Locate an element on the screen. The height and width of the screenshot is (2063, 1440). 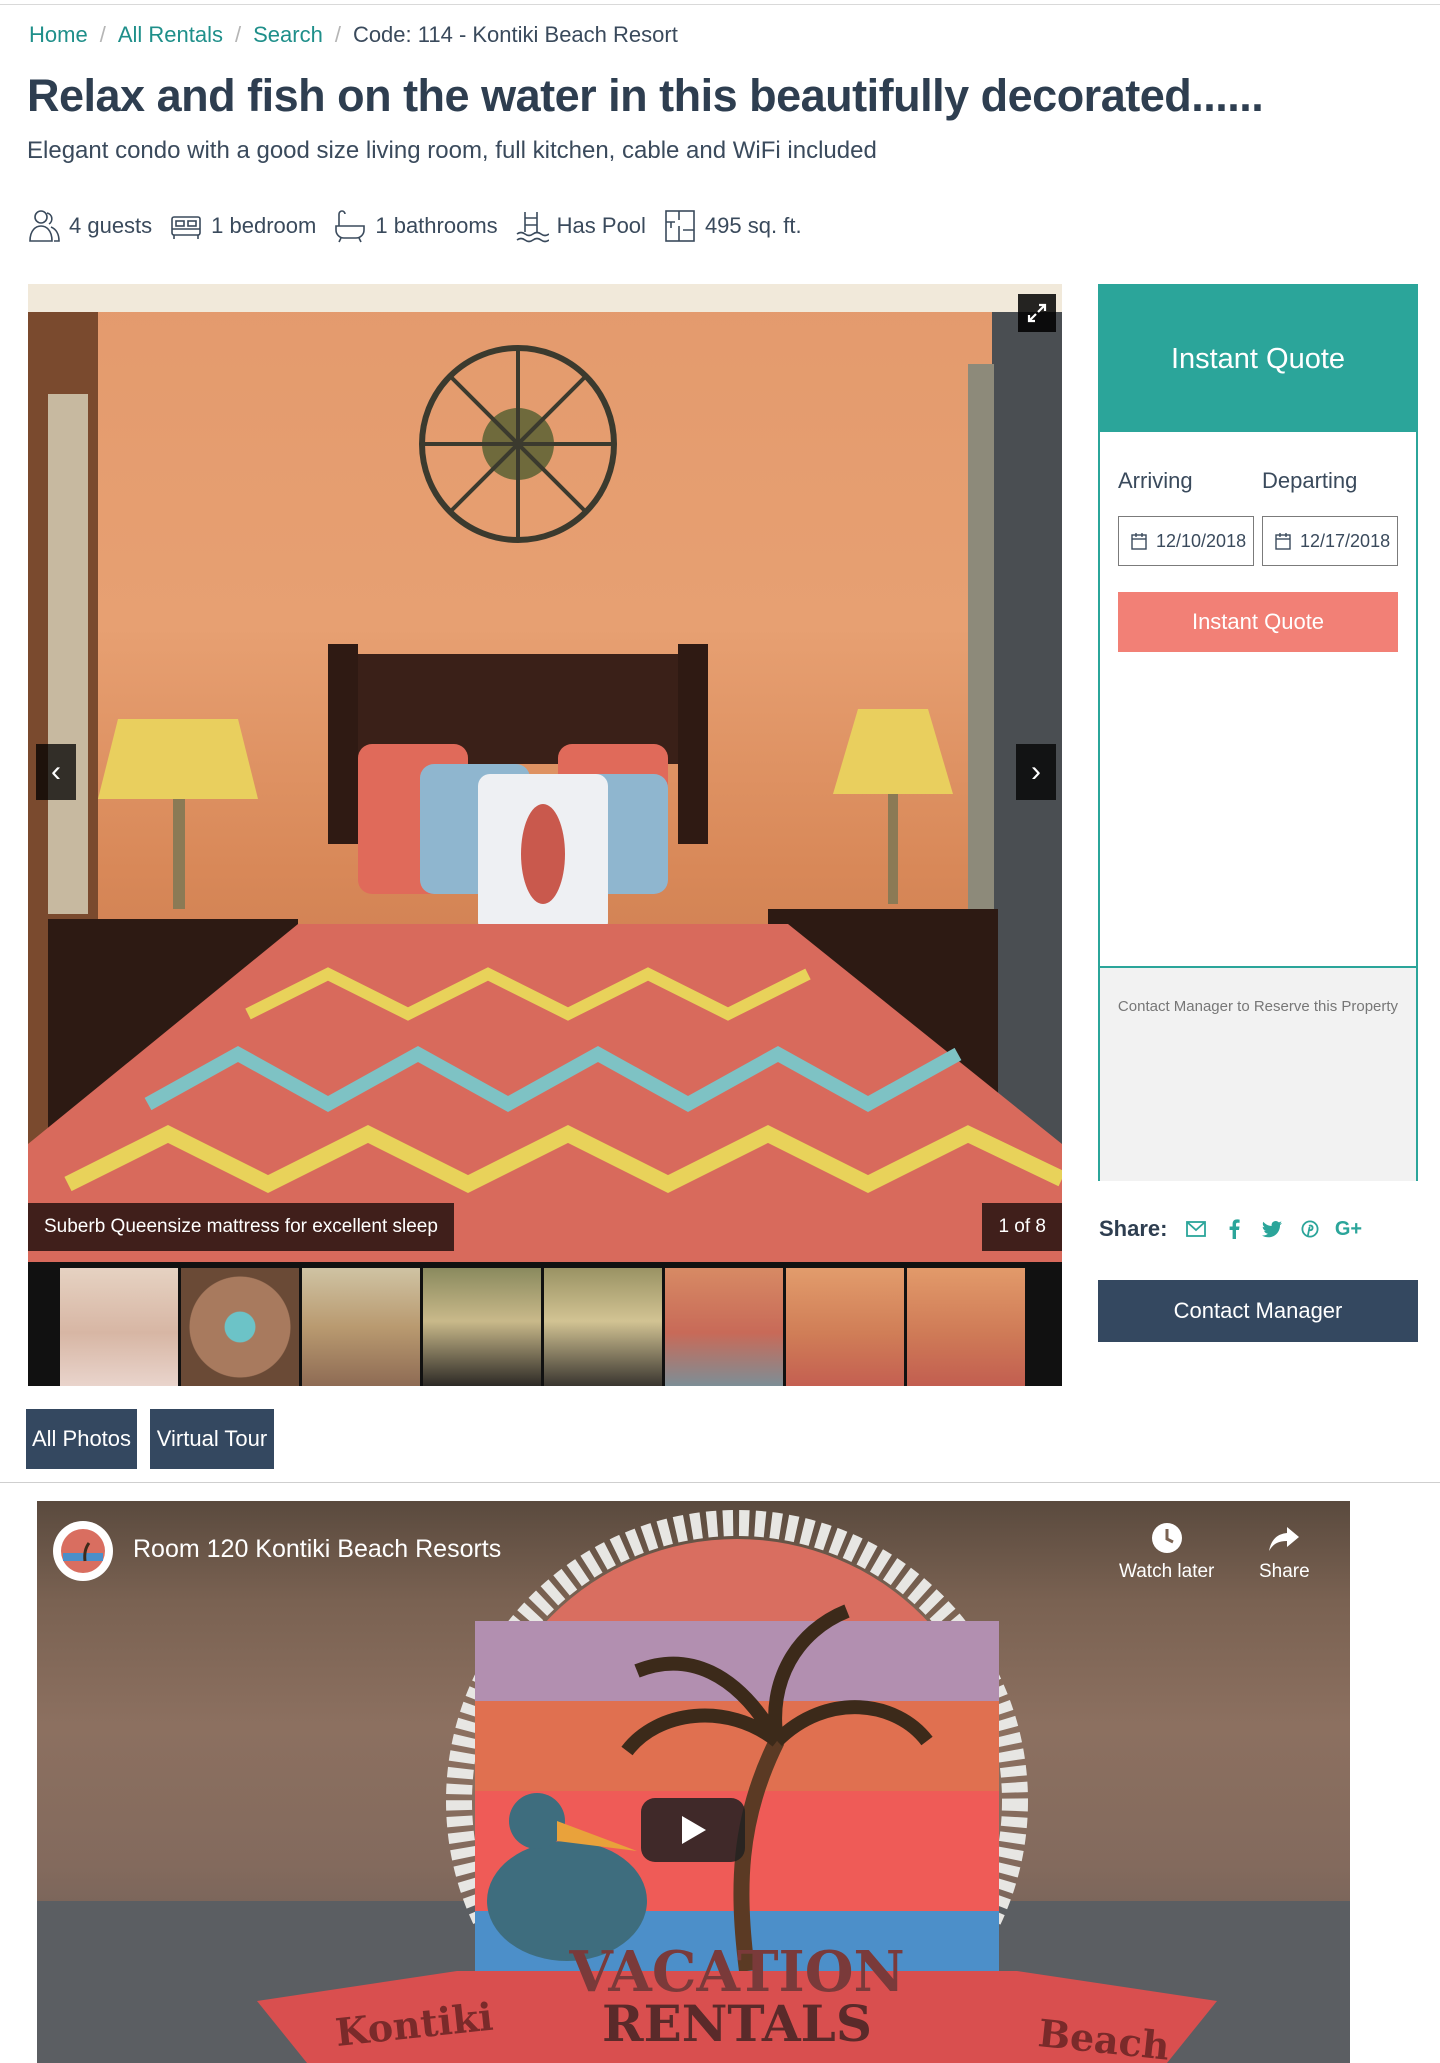
channel-logo-icon is located at coordinates (83, 1551).